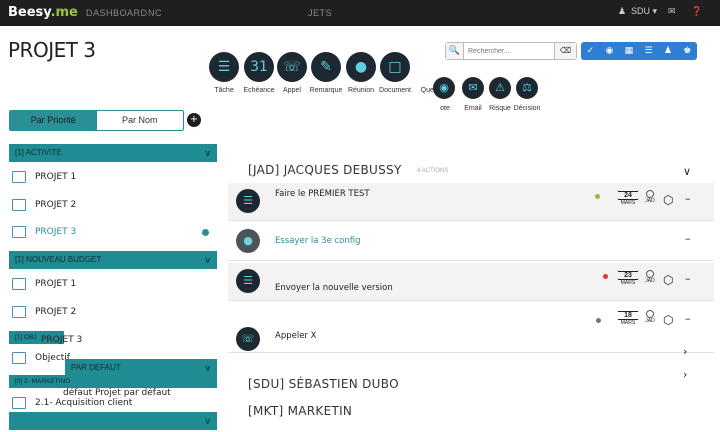 The height and width of the screenshot is (432, 720). Describe the element at coordinates (113, 232) in the screenshot. I see `project-item-active: PROJET 3` at that location.